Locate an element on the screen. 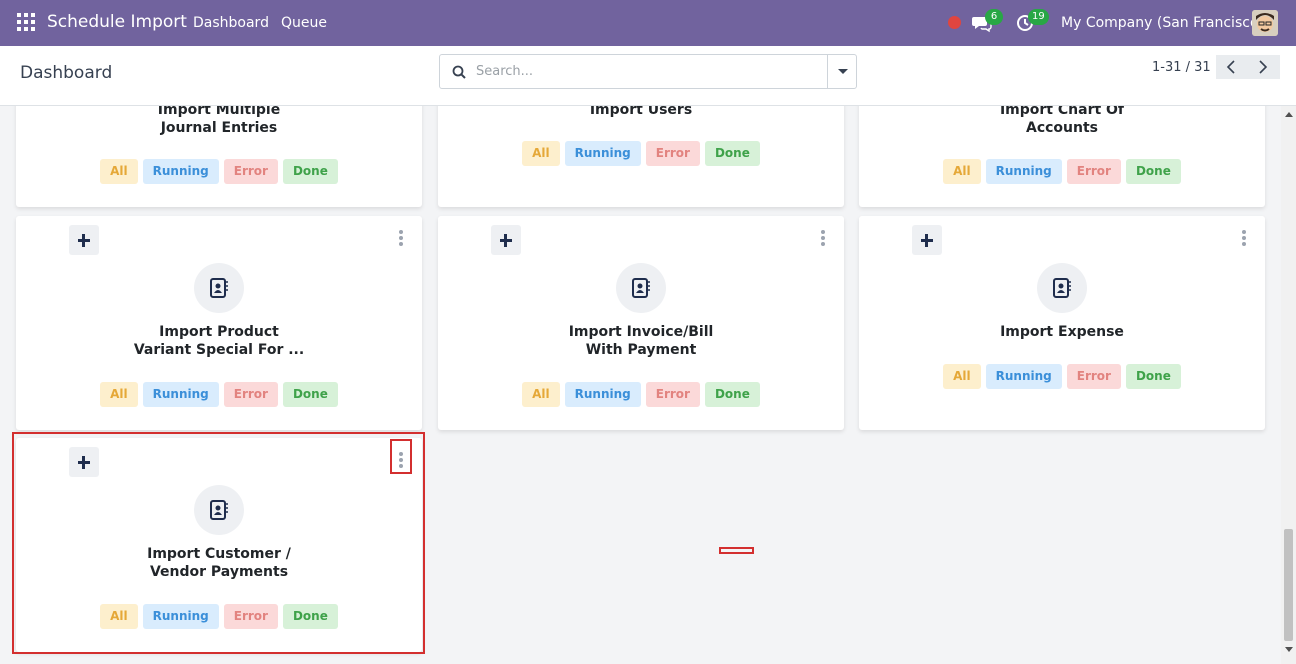 The height and width of the screenshot is (664, 1296). highlight-box-kebab is located at coordinates (401, 456).